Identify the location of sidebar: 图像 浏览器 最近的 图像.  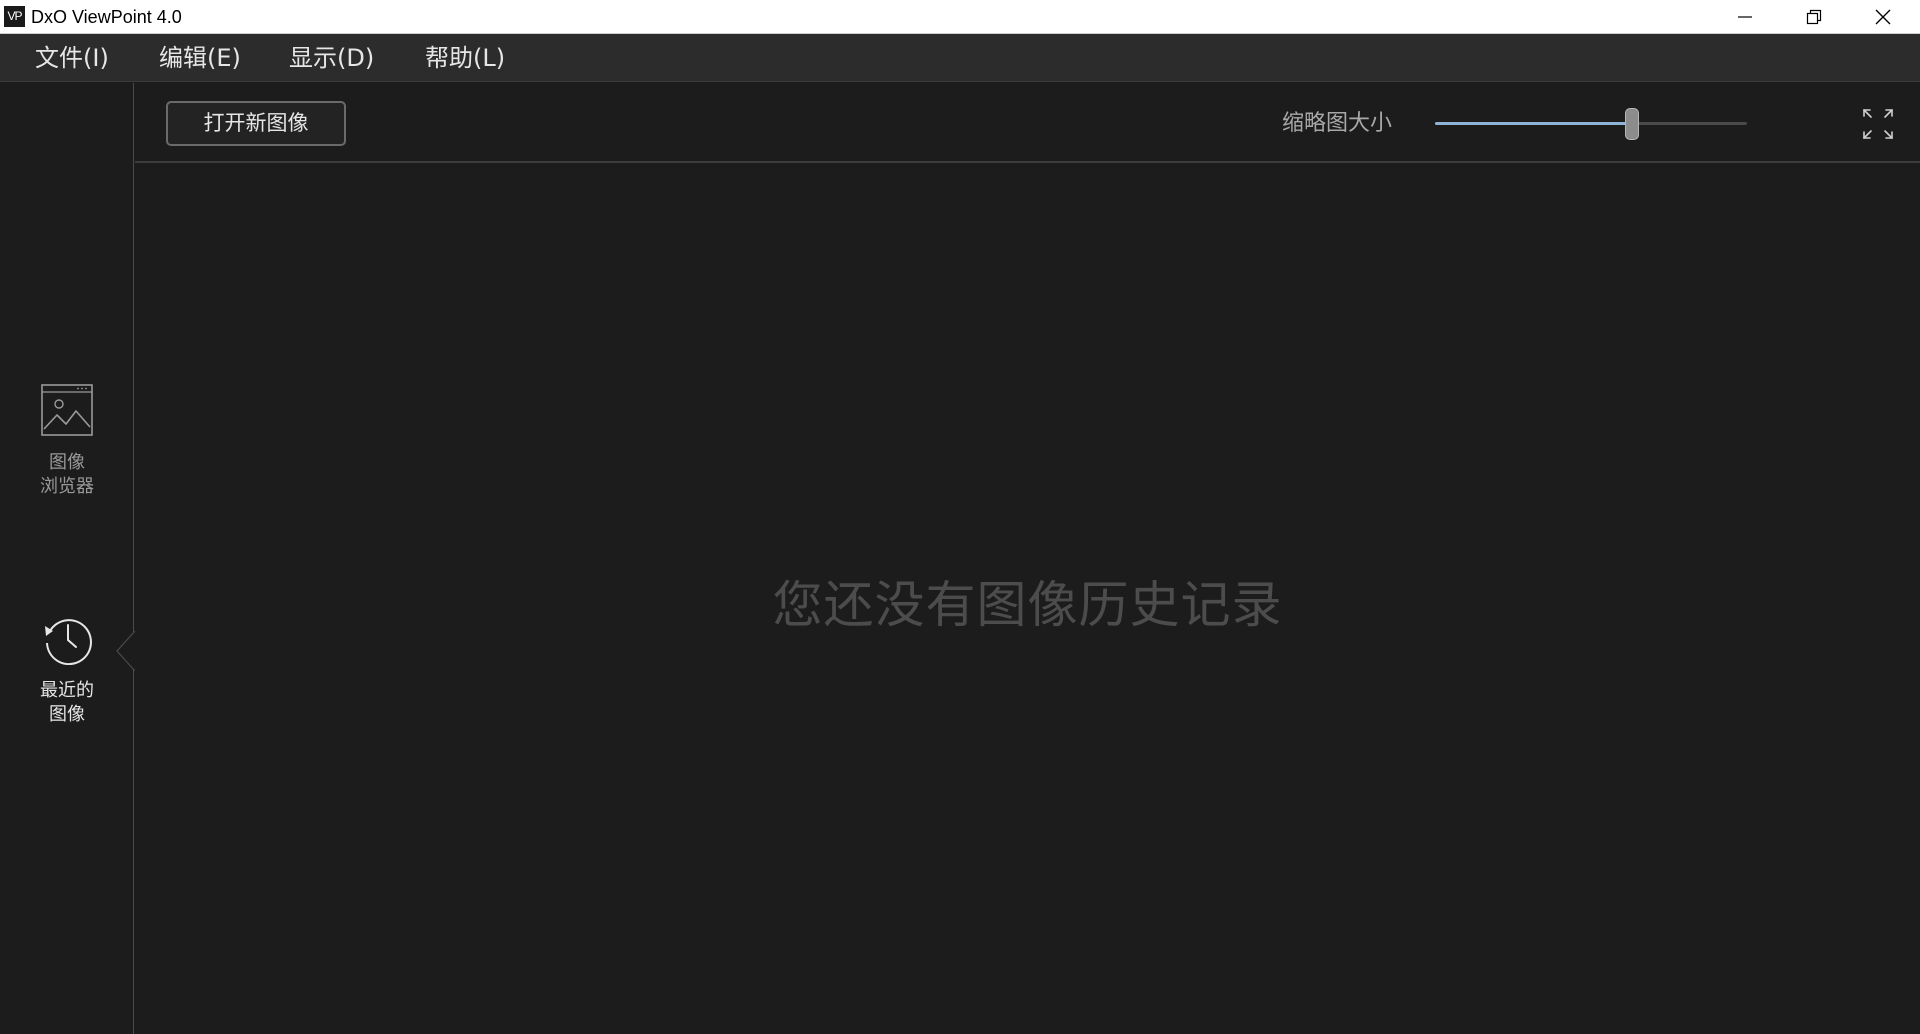
(68, 558).